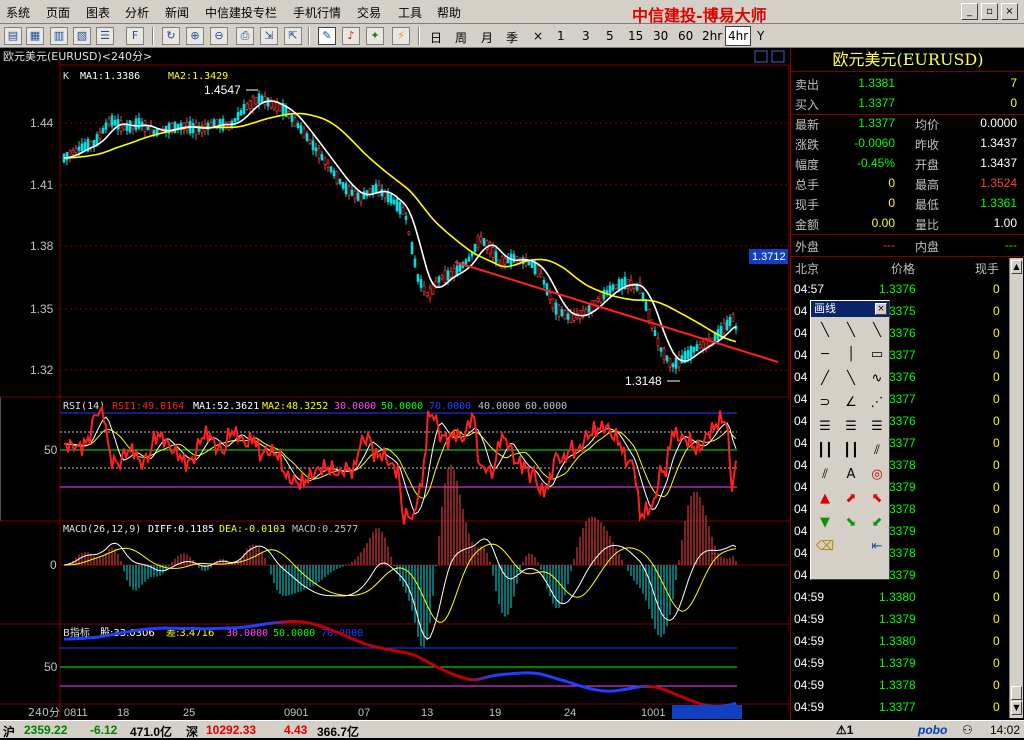 Image resolution: width=1024 pixels, height=740 pixels. What do you see at coordinates (851, 499) in the screenshot?
I see `arrow-up-right-icon: ⬈` at bounding box center [851, 499].